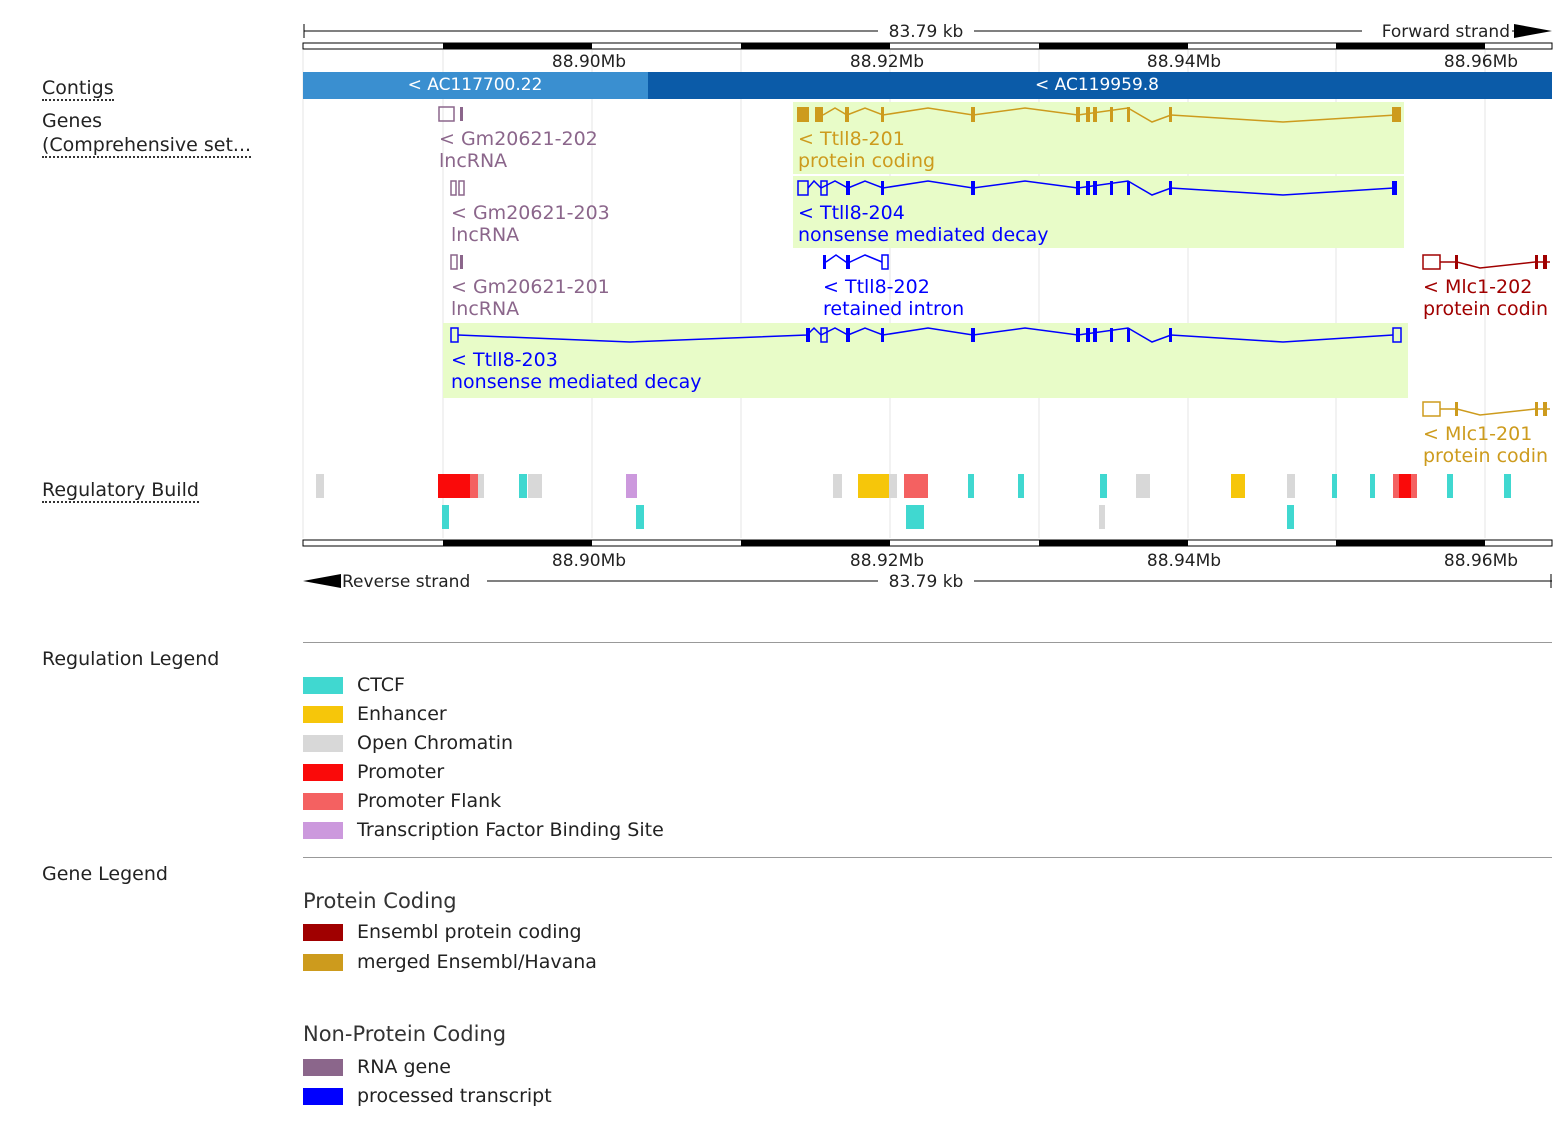 The width and height of the screenshot is (1554, 1127). I want to click on ctcf-swatch, so click(323, 685).